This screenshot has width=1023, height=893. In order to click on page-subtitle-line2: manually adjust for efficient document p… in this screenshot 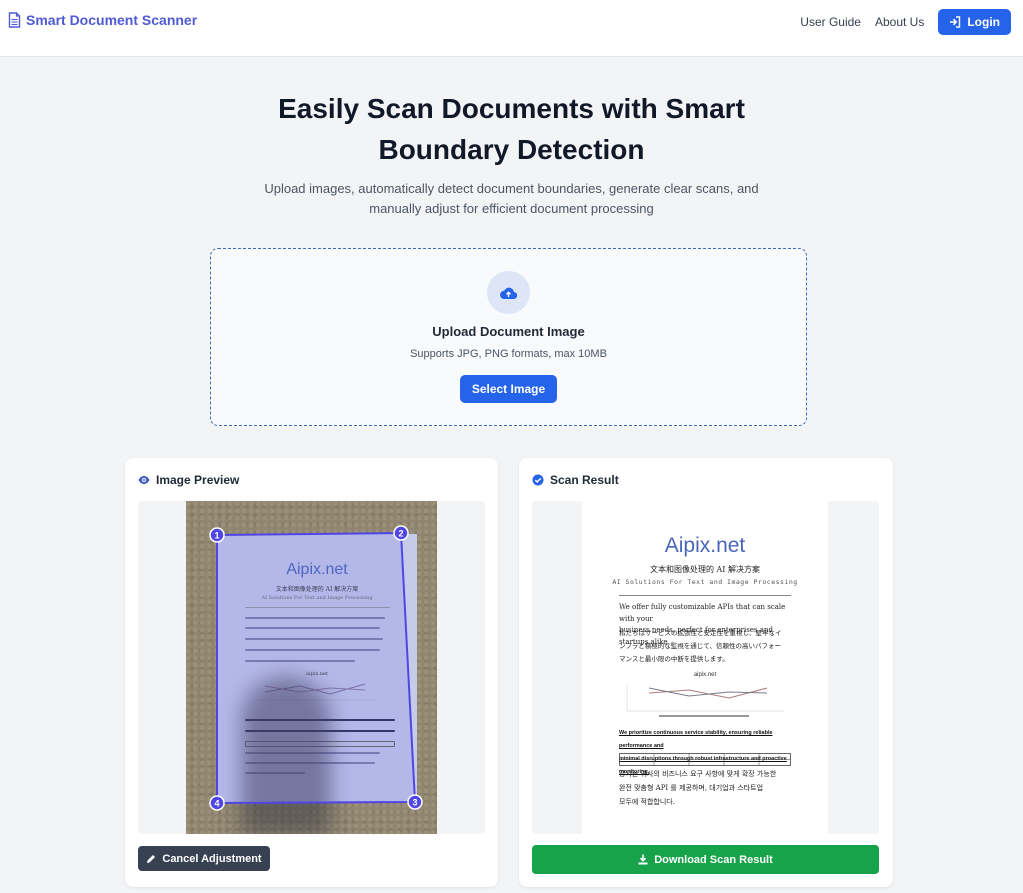, I will do `click(511, 208)`.